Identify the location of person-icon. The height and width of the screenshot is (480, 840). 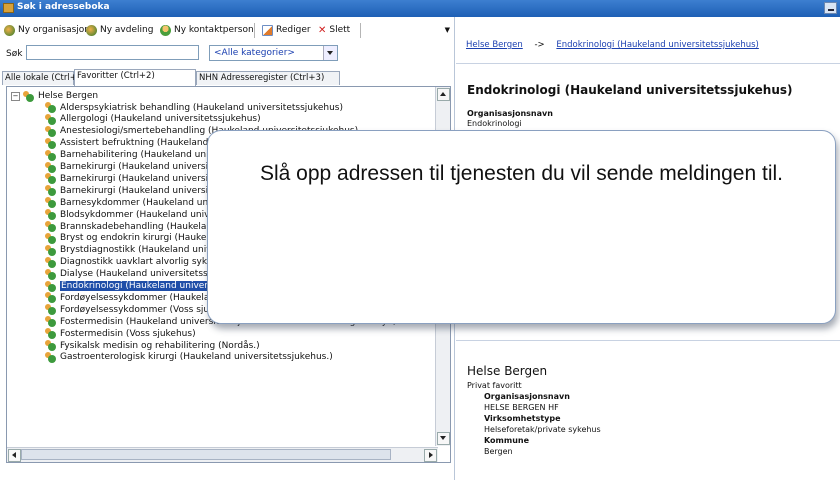
(165, 30).